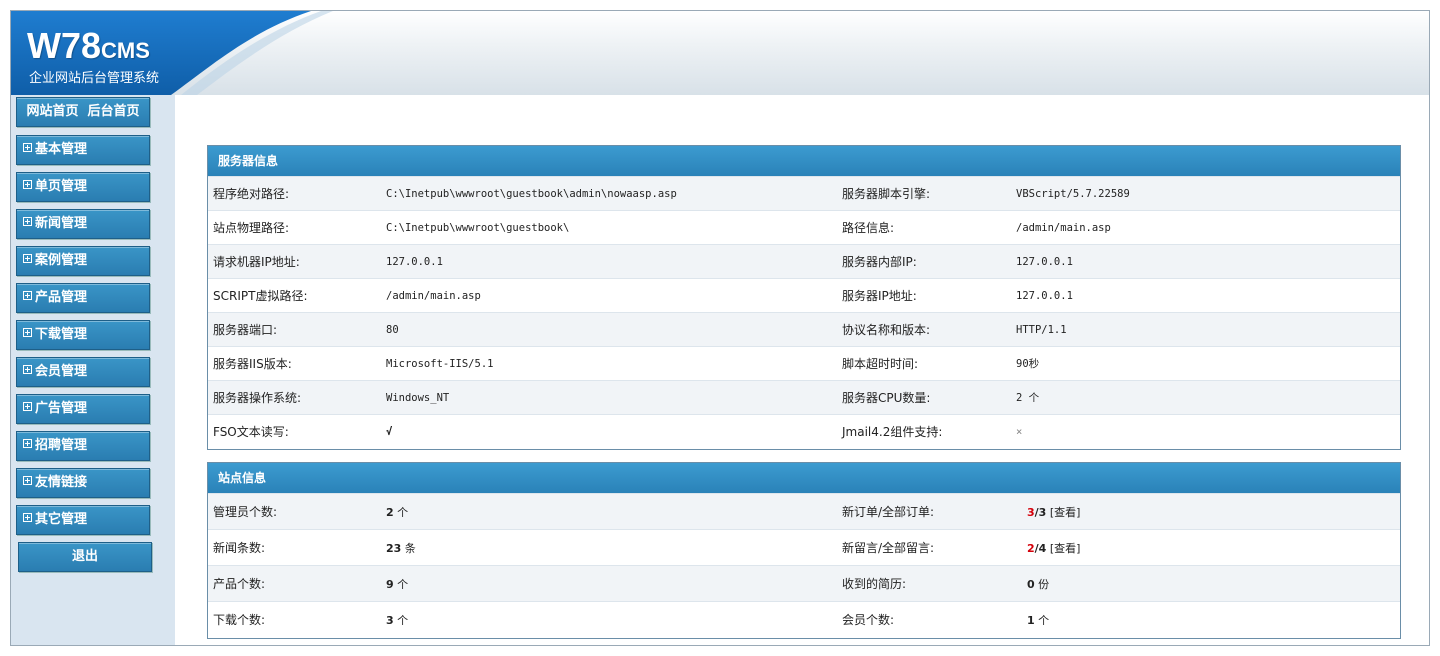  Describe the element at coordinates (83, 335) in the screenshot. I see `sidebar-item-downloads: 下载管理` at that location.